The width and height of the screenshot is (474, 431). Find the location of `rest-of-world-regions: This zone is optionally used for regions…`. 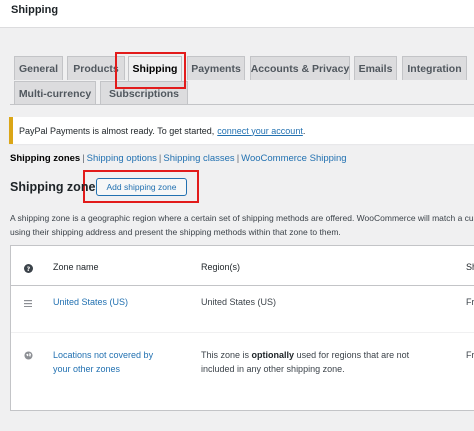

rest-of-world-regions: This zone is optionally used for regions… is located at coordinates (305, 362).